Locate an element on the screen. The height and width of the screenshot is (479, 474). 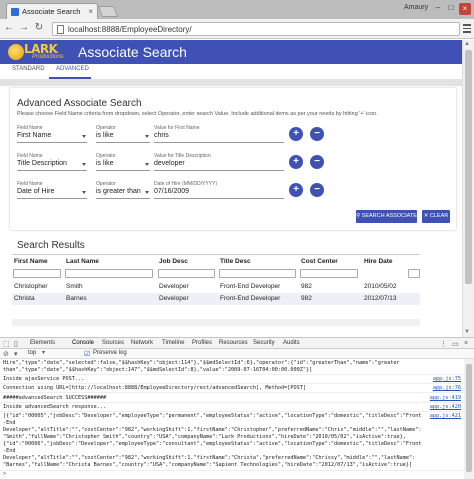
filter-title-desc-input is located at coordinates (257, 273).